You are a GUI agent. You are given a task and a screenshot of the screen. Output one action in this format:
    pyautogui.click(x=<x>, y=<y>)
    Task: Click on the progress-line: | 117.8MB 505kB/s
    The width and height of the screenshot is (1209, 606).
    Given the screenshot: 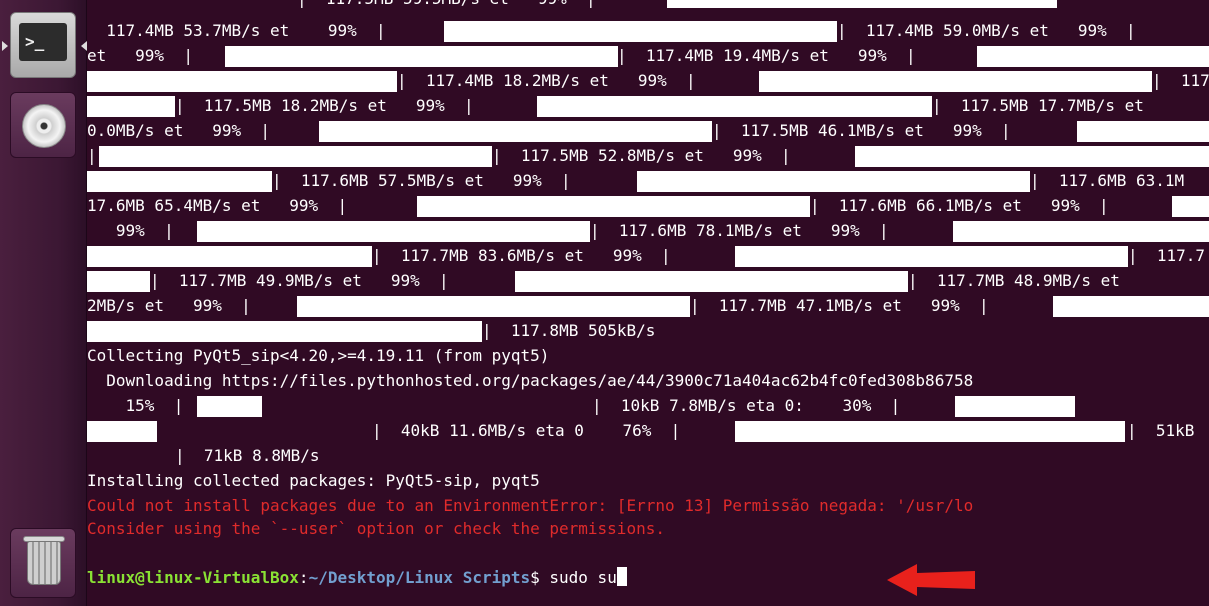 What is the action you would take?
    pyautogui.click(x=569, y=330)
    